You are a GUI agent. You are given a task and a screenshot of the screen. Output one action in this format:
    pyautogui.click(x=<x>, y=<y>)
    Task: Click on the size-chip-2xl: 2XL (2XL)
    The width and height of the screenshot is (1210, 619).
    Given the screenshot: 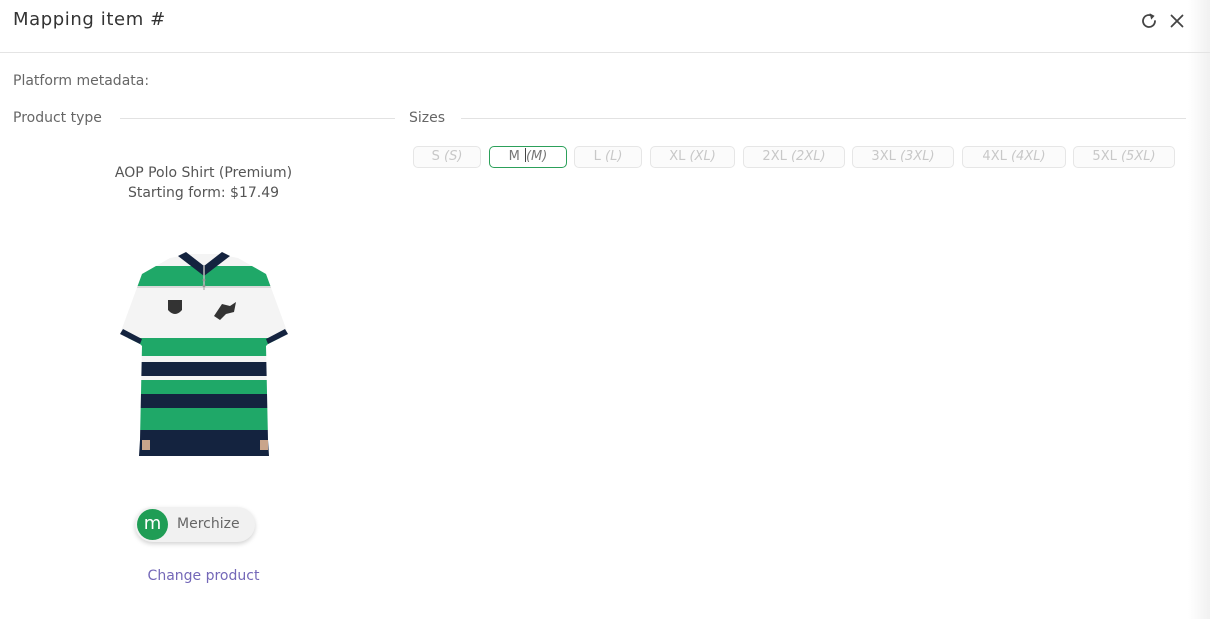 What is the action you would take?
    pyautogui.click(x=794, y=157)
    